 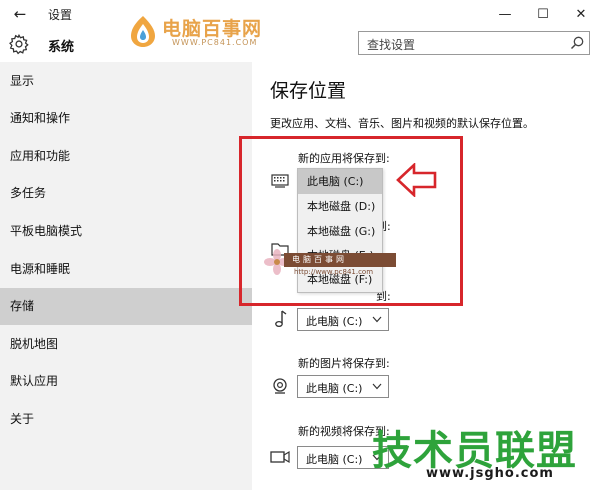 What do you see at coordinates (484, 454) in the screenshot?
I see `watermark-jsgho: 技术员联盟 www.jsgho.com` at bounding box center [484, 454].